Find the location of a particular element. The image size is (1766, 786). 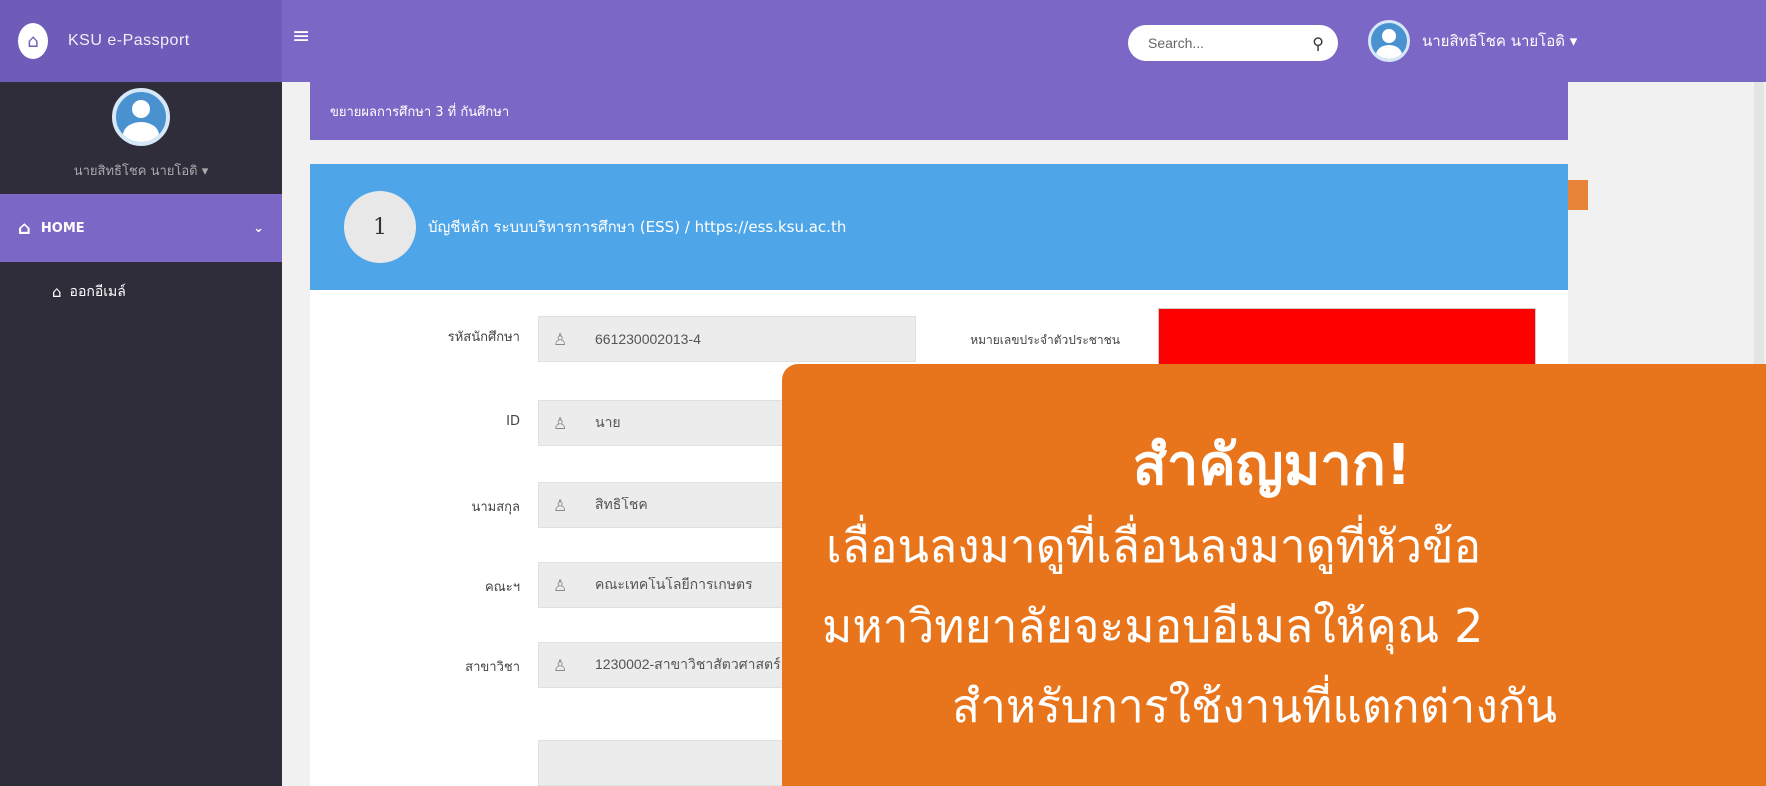

chevron-down-icon: ⌄ is located at coordinates (258, 228).